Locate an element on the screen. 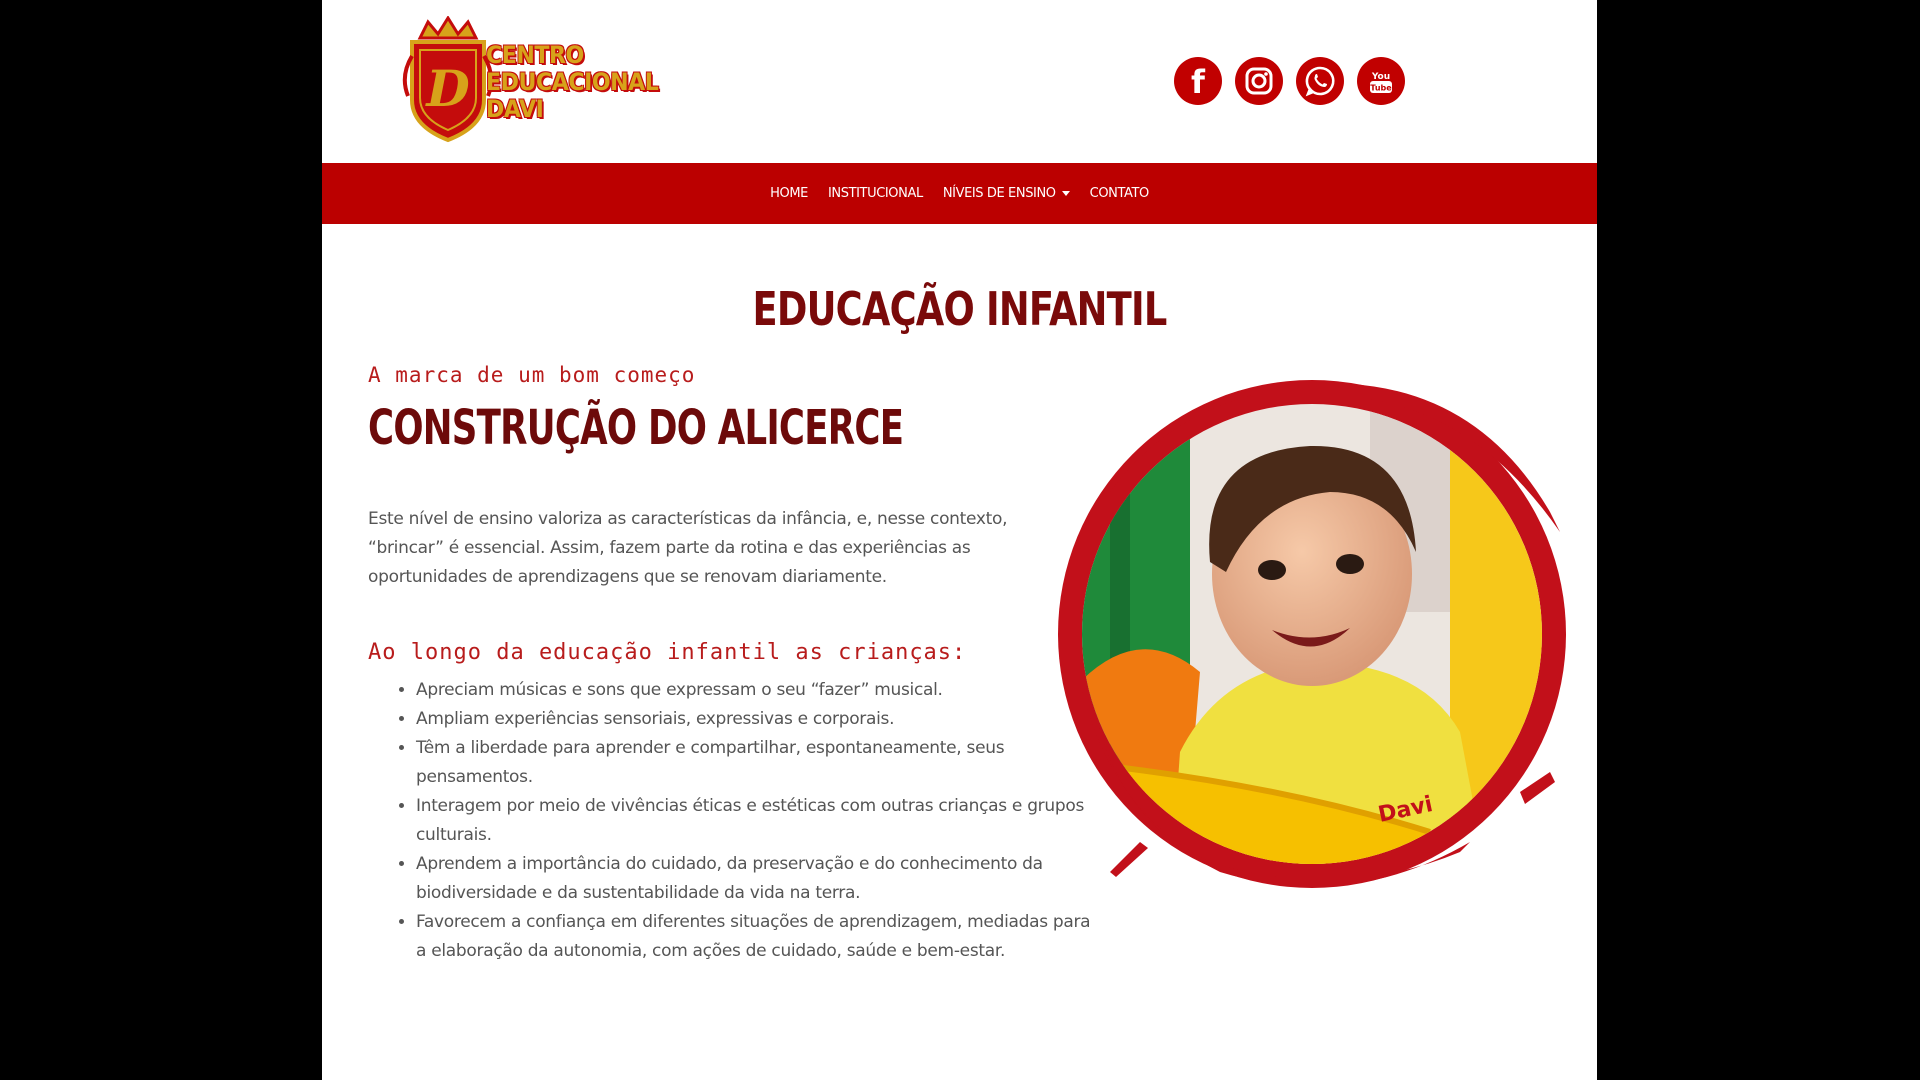 The image size is (1920, 1080). logo-monogram: D is located at coordinates (446, 88).